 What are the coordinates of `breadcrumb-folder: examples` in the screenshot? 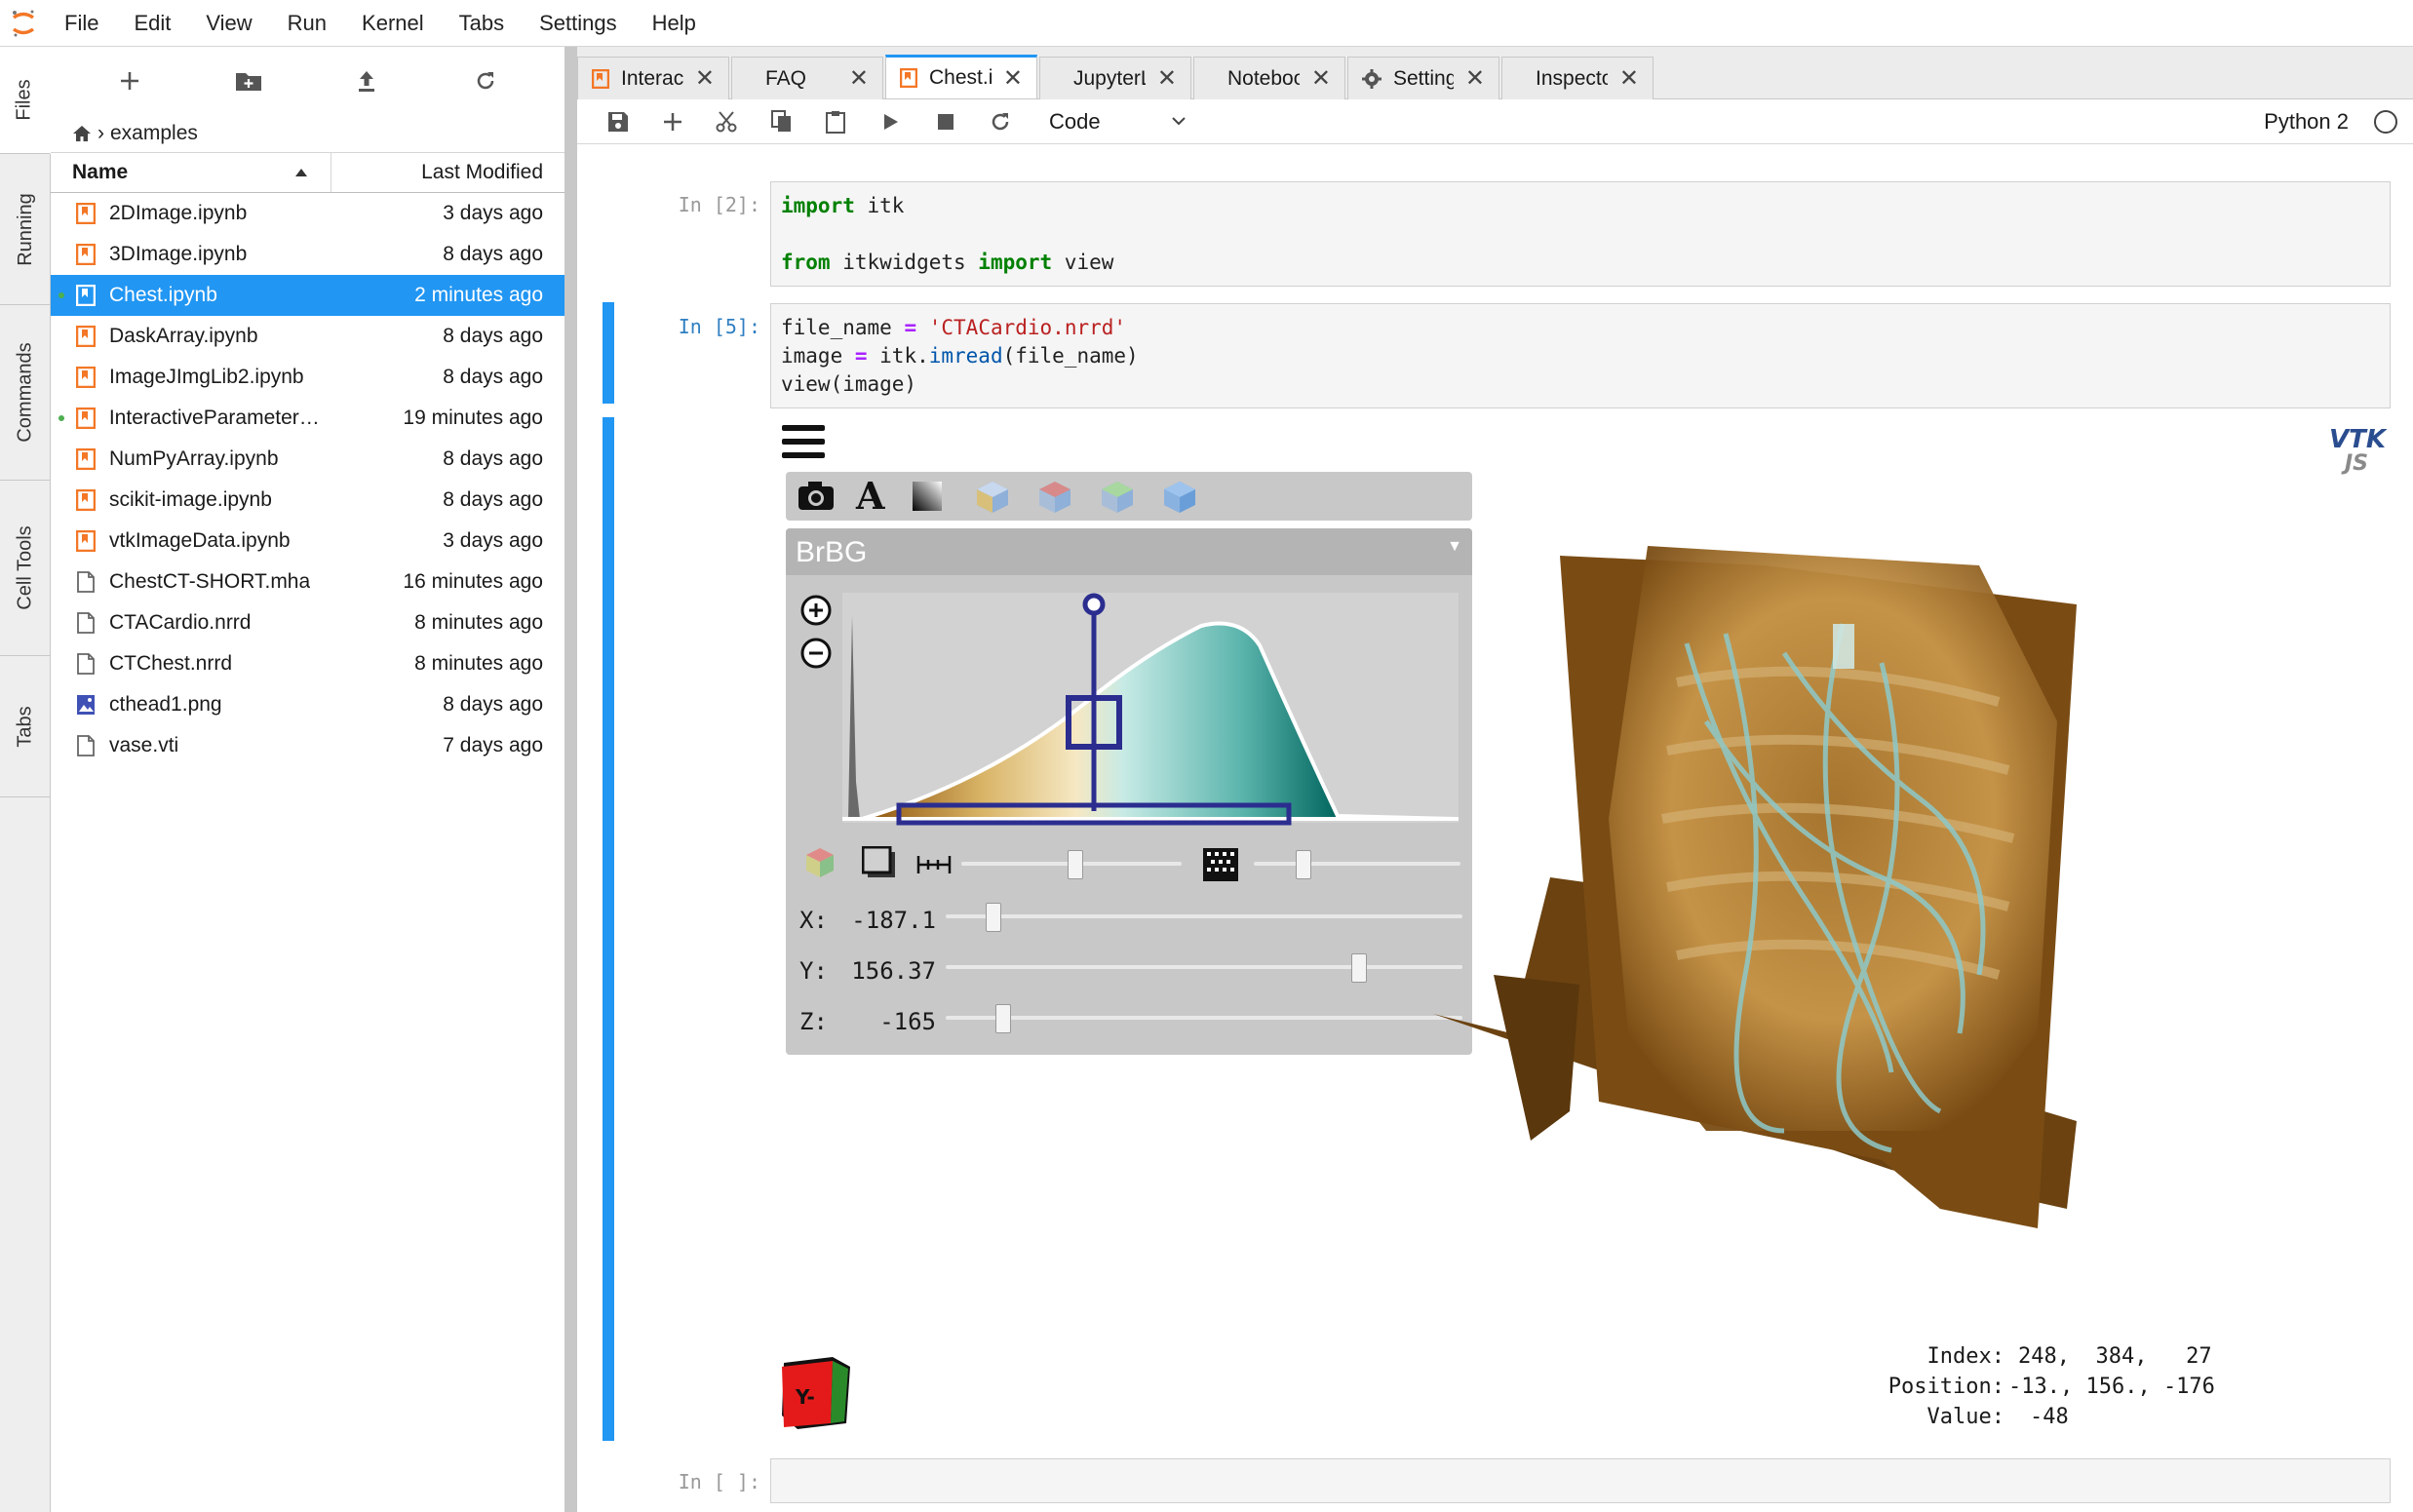 It's located at (154, 133).